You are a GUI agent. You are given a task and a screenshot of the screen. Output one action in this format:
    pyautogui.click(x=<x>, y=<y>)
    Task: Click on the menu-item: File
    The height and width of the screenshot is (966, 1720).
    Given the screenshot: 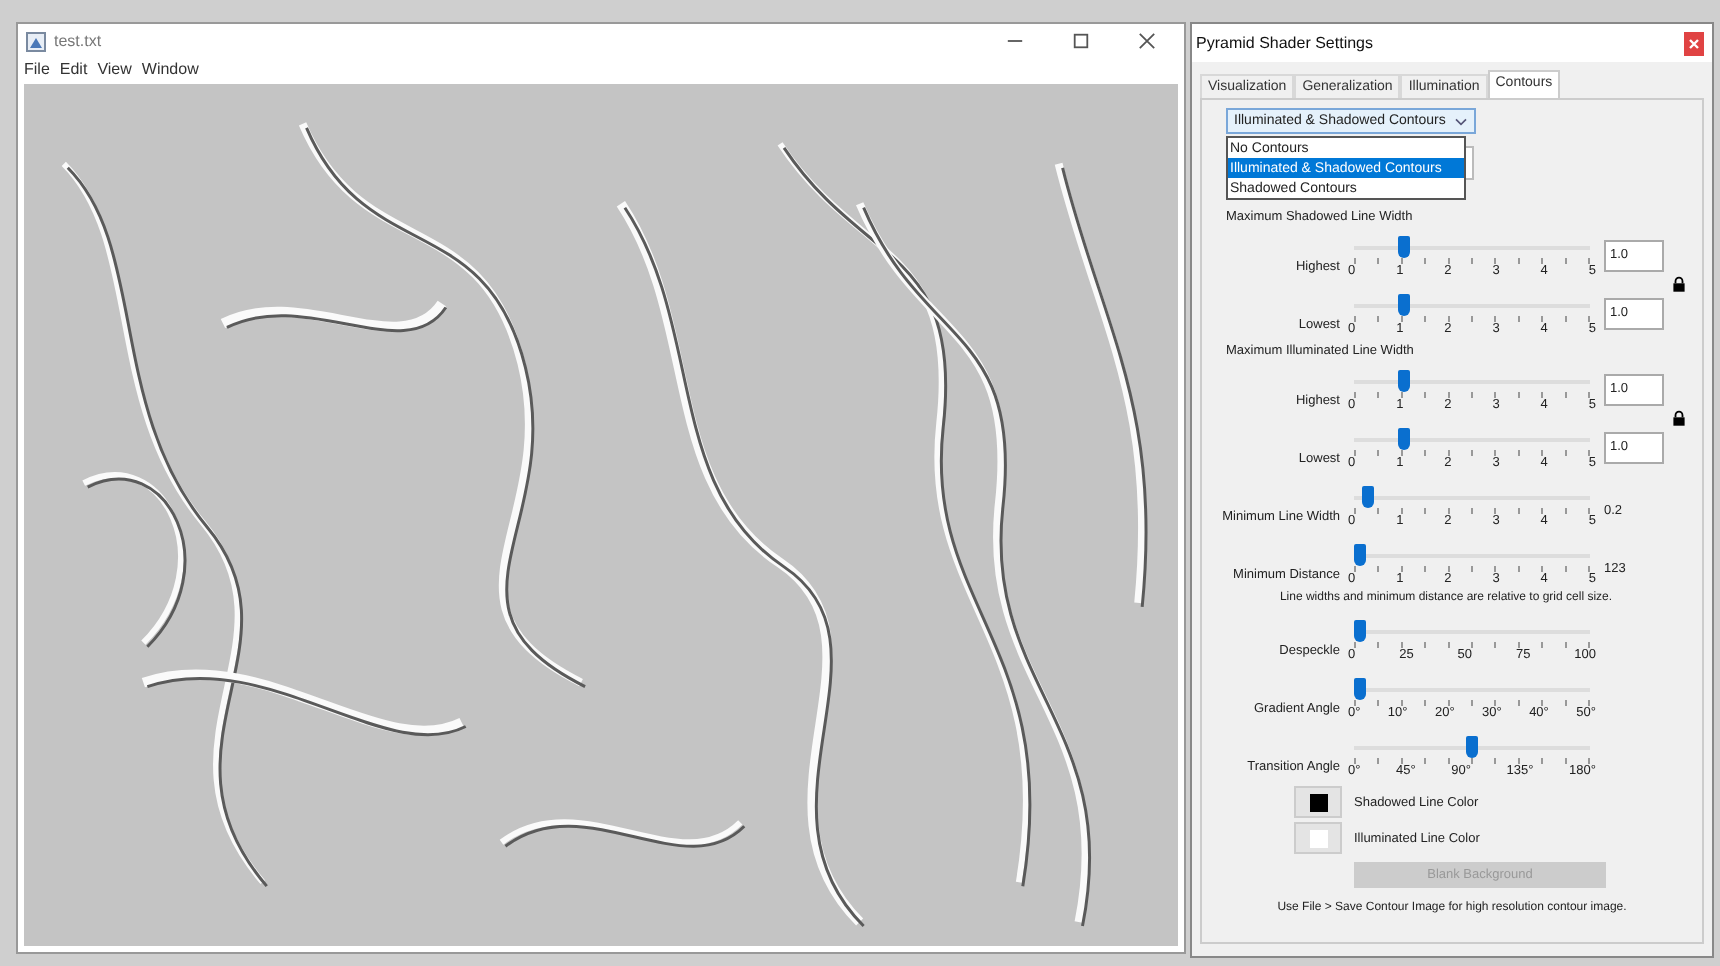 What is the action you would take?
    pyautogui.click(x=37, y=70)
    